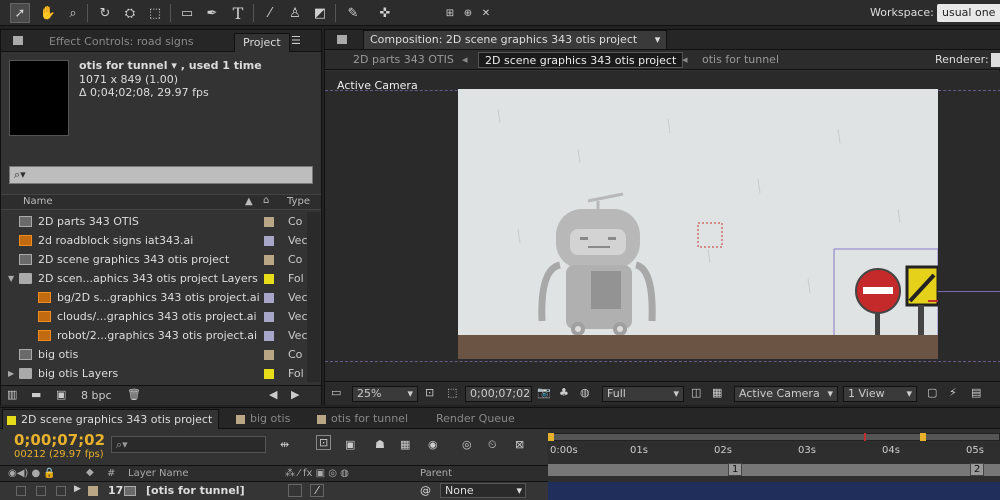  I want to click on continuous-raster-switch: ⁄, so click(317, 490).